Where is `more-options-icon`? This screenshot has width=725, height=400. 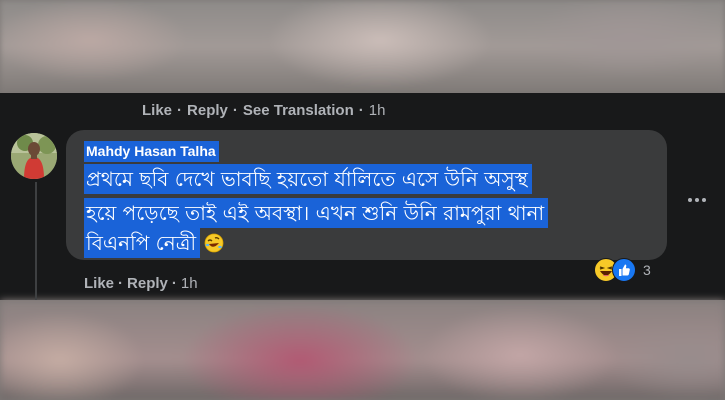
more-options-icon is located at coordinates (697, 200).